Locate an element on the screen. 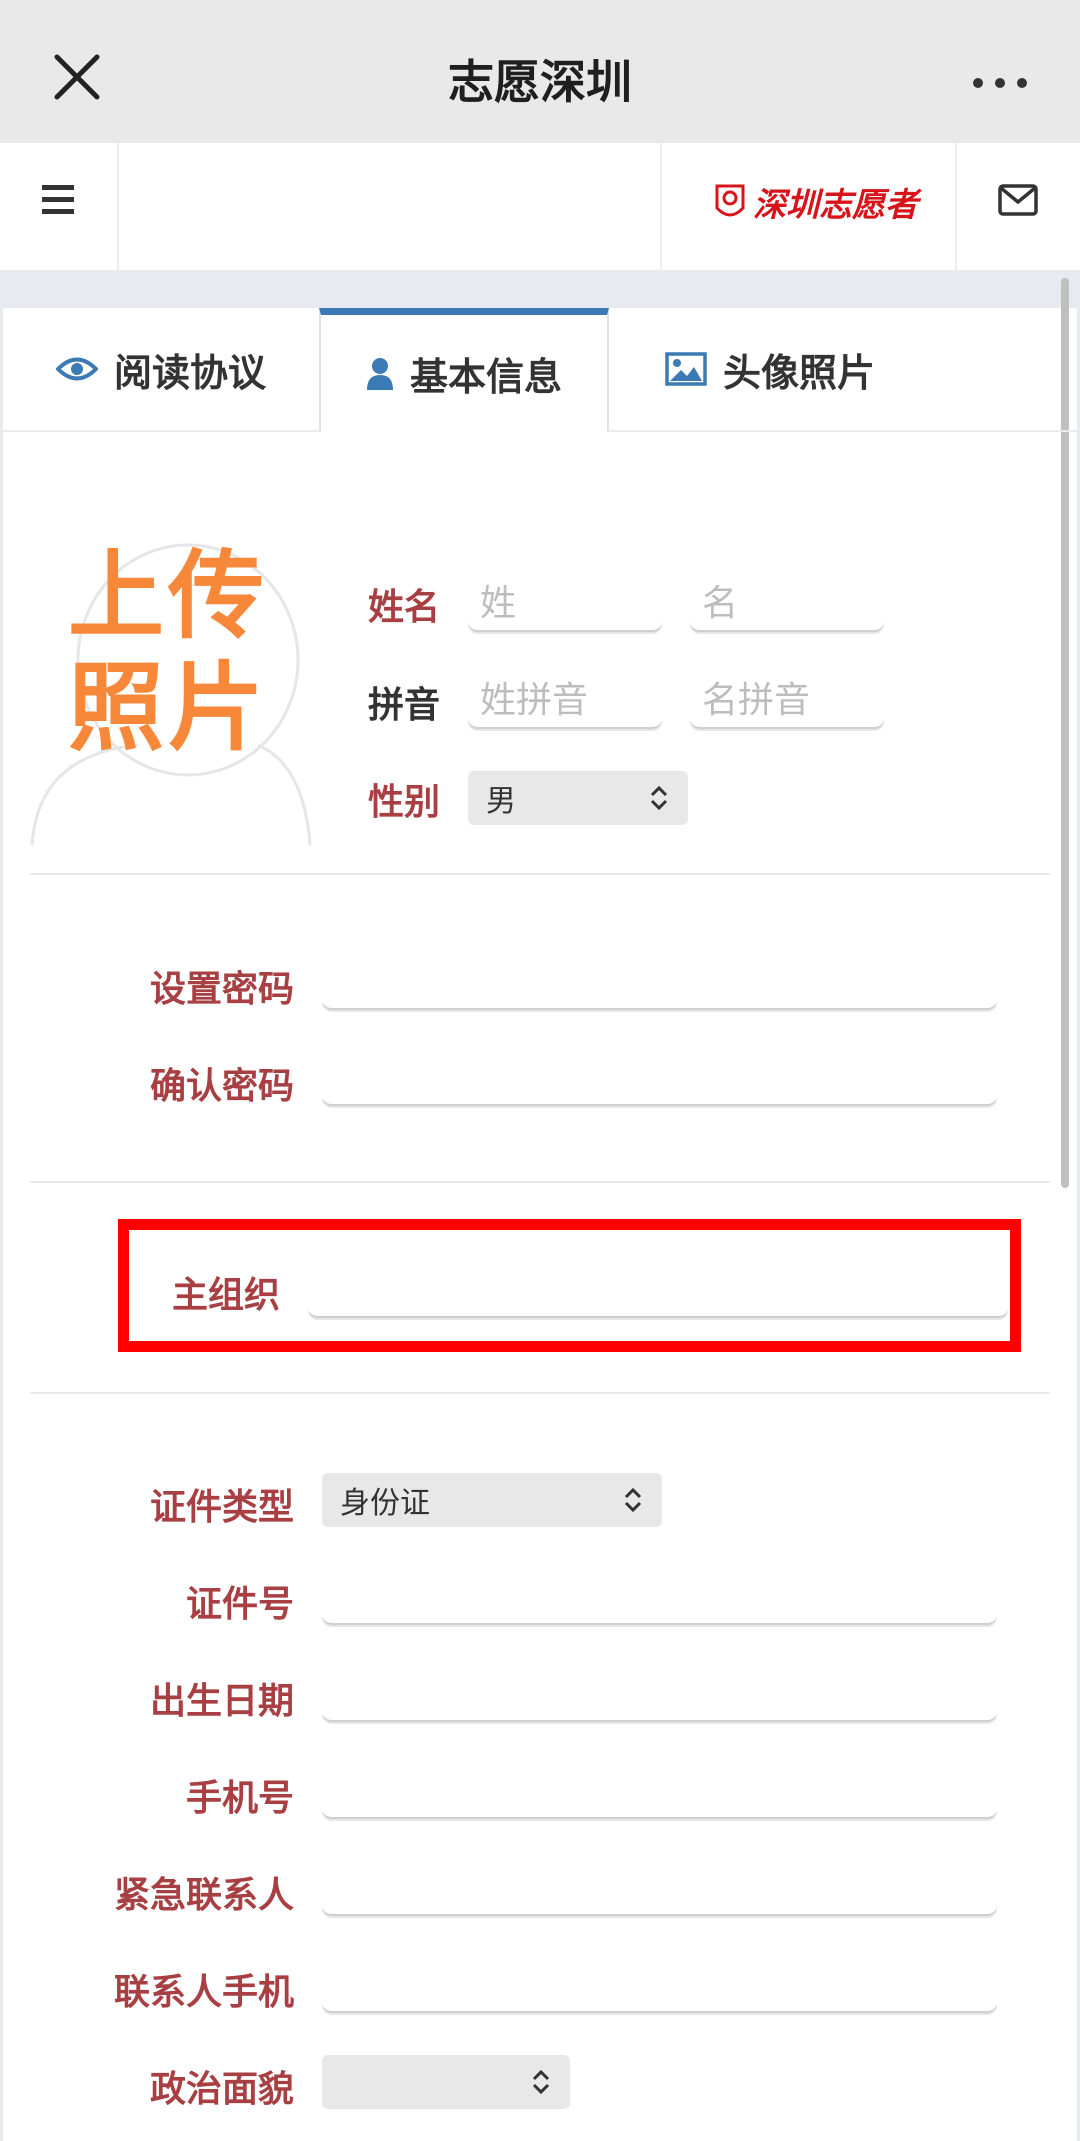  more-icon is located at coordinates (1000, 83).